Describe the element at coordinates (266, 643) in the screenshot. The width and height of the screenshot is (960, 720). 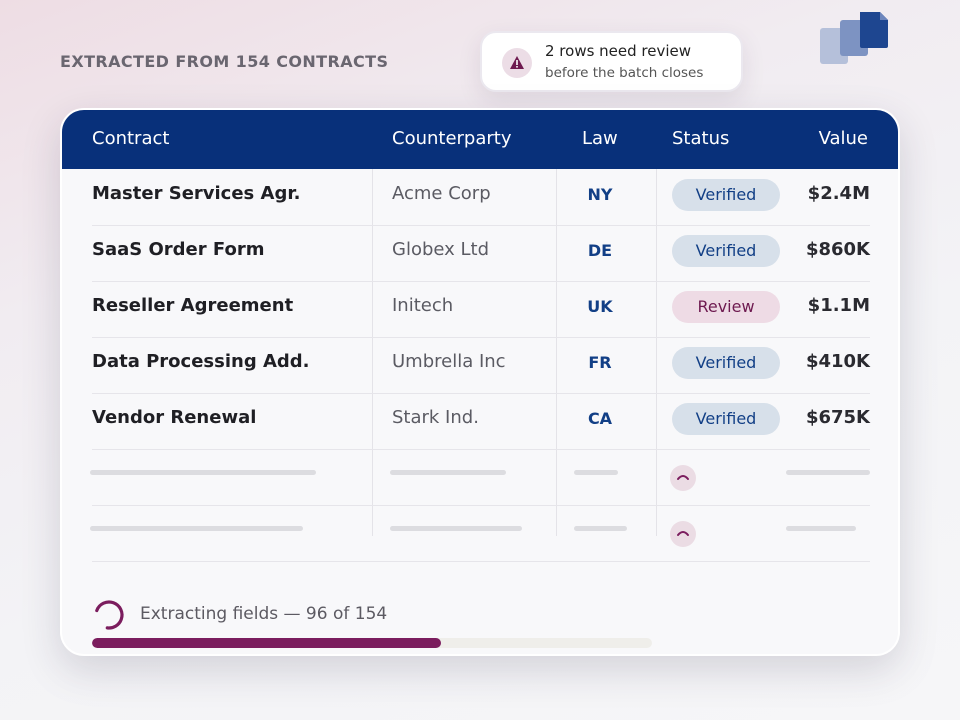
I see `progress-bar-fill` at that location.